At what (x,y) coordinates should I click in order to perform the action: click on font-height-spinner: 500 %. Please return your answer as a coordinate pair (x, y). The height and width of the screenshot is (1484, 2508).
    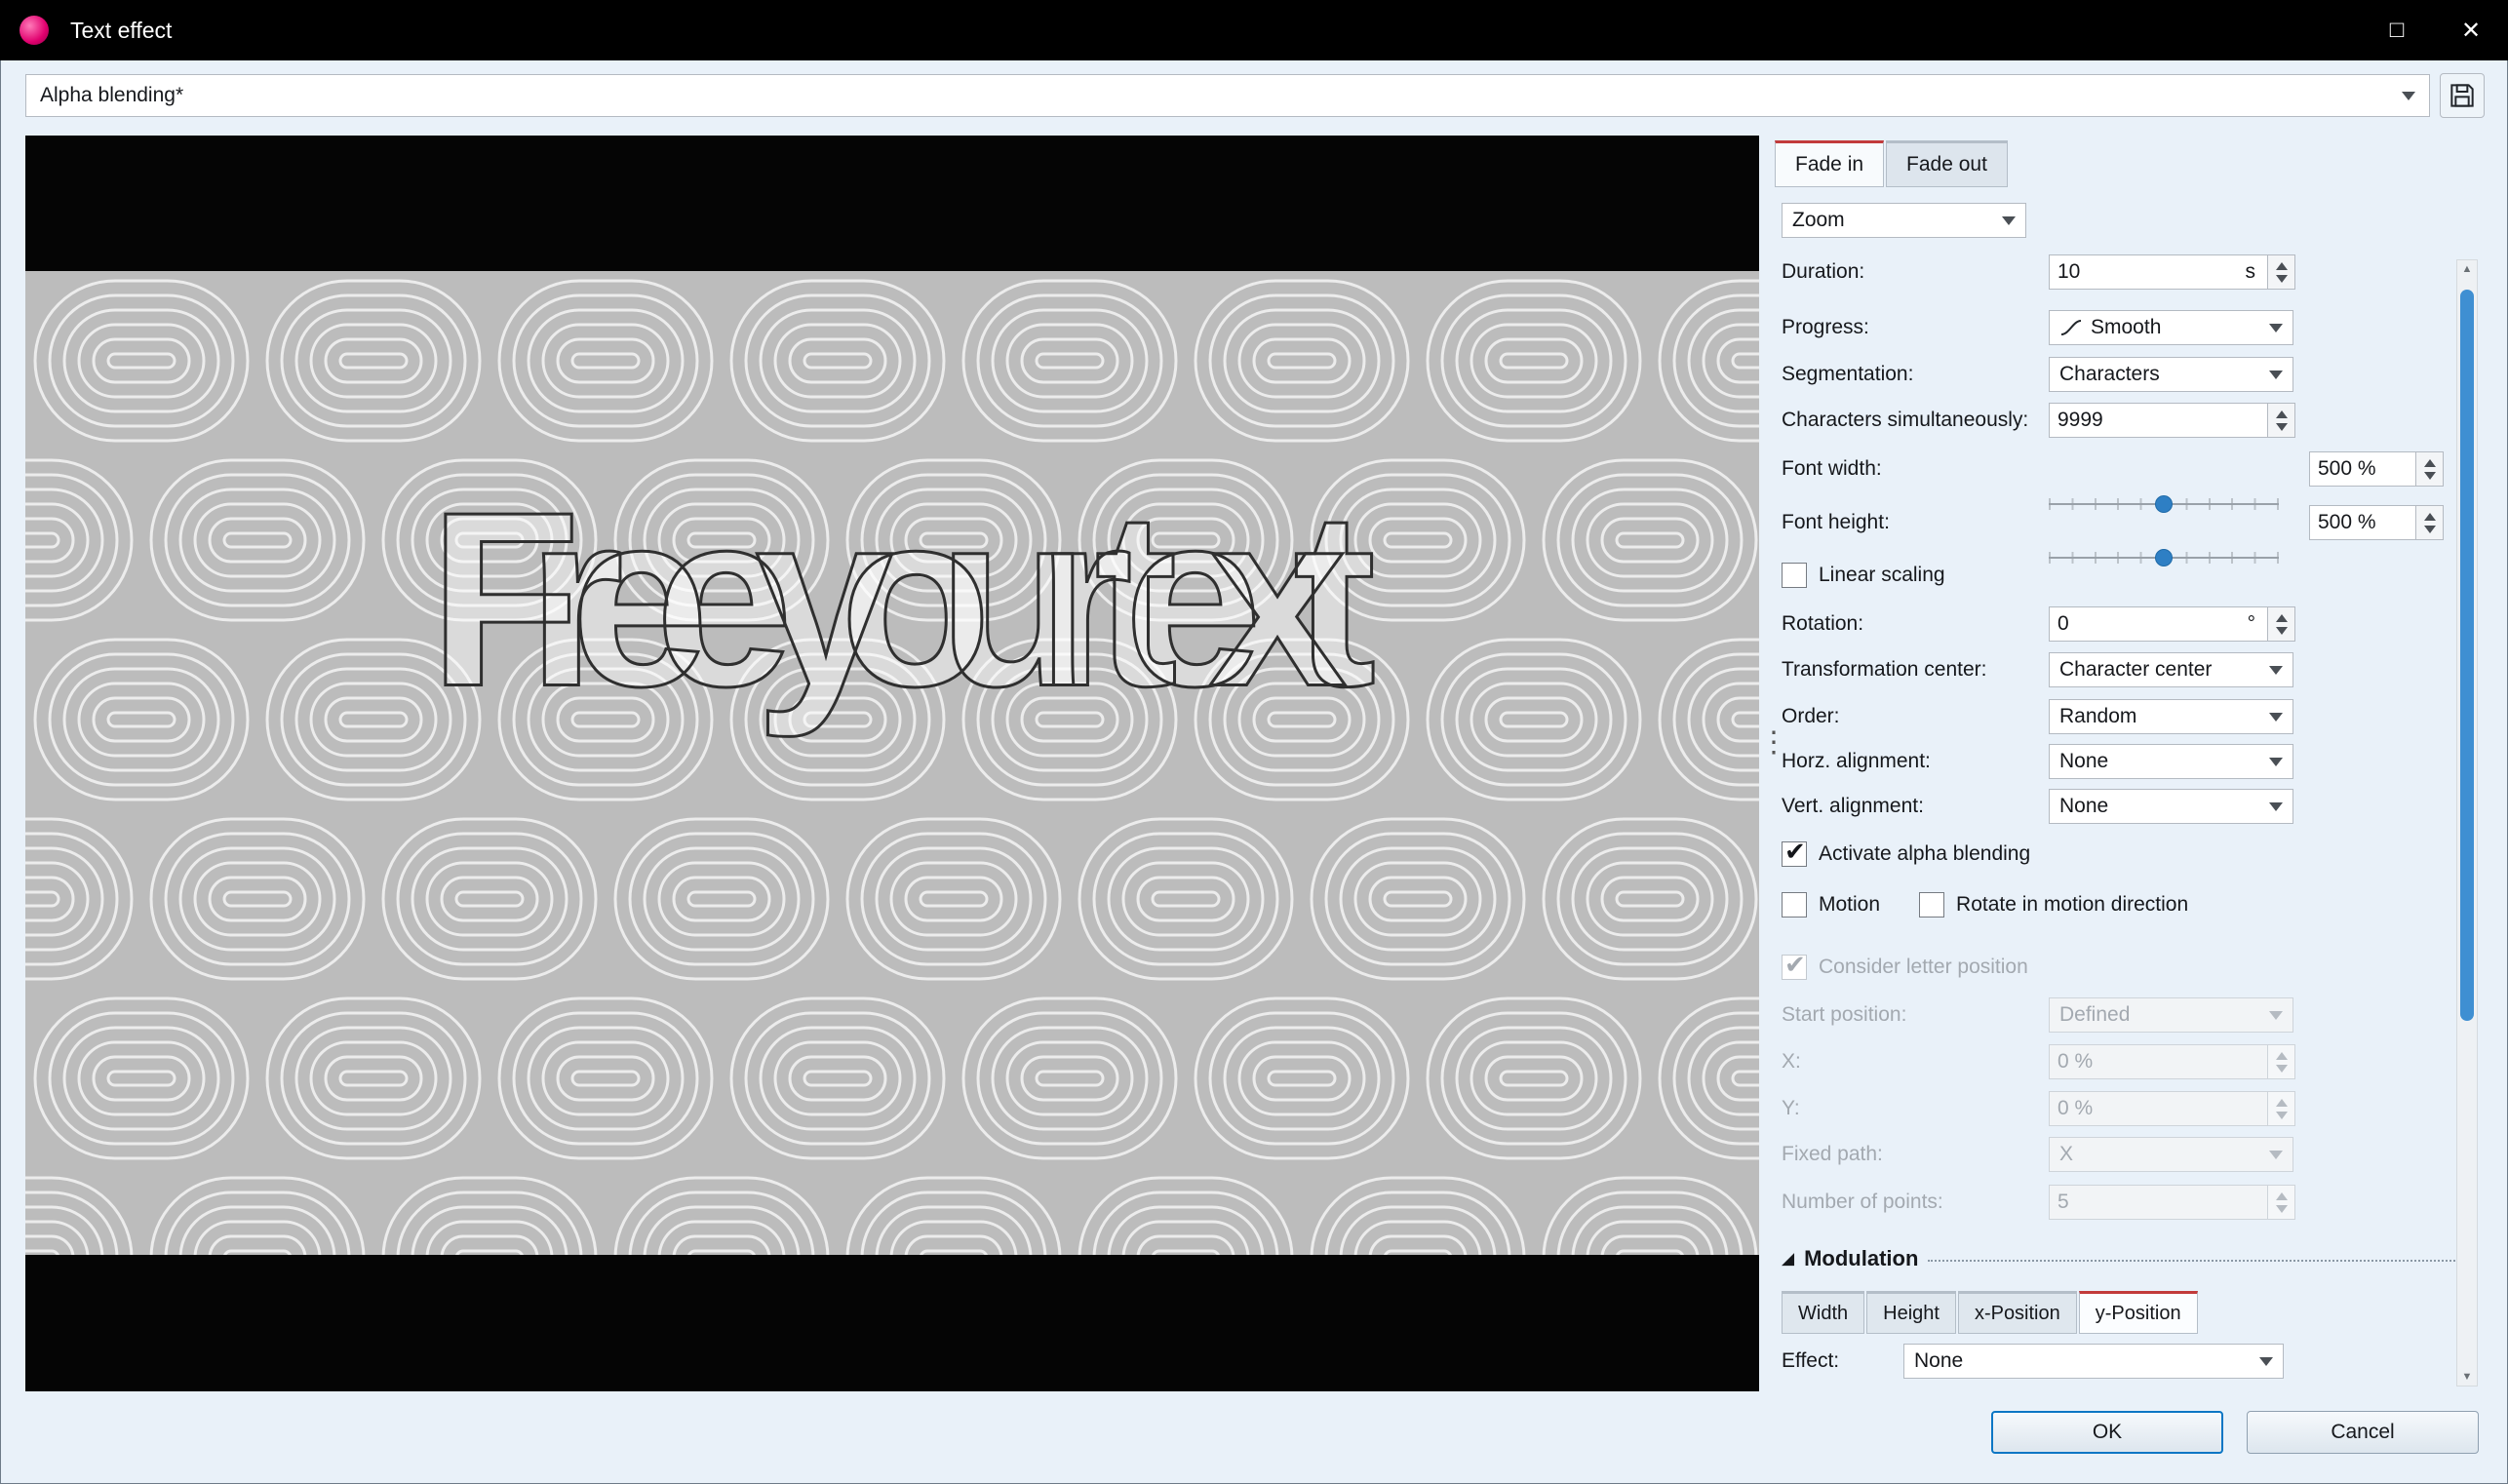
    Looking at the image, I should click on (2376, 522).